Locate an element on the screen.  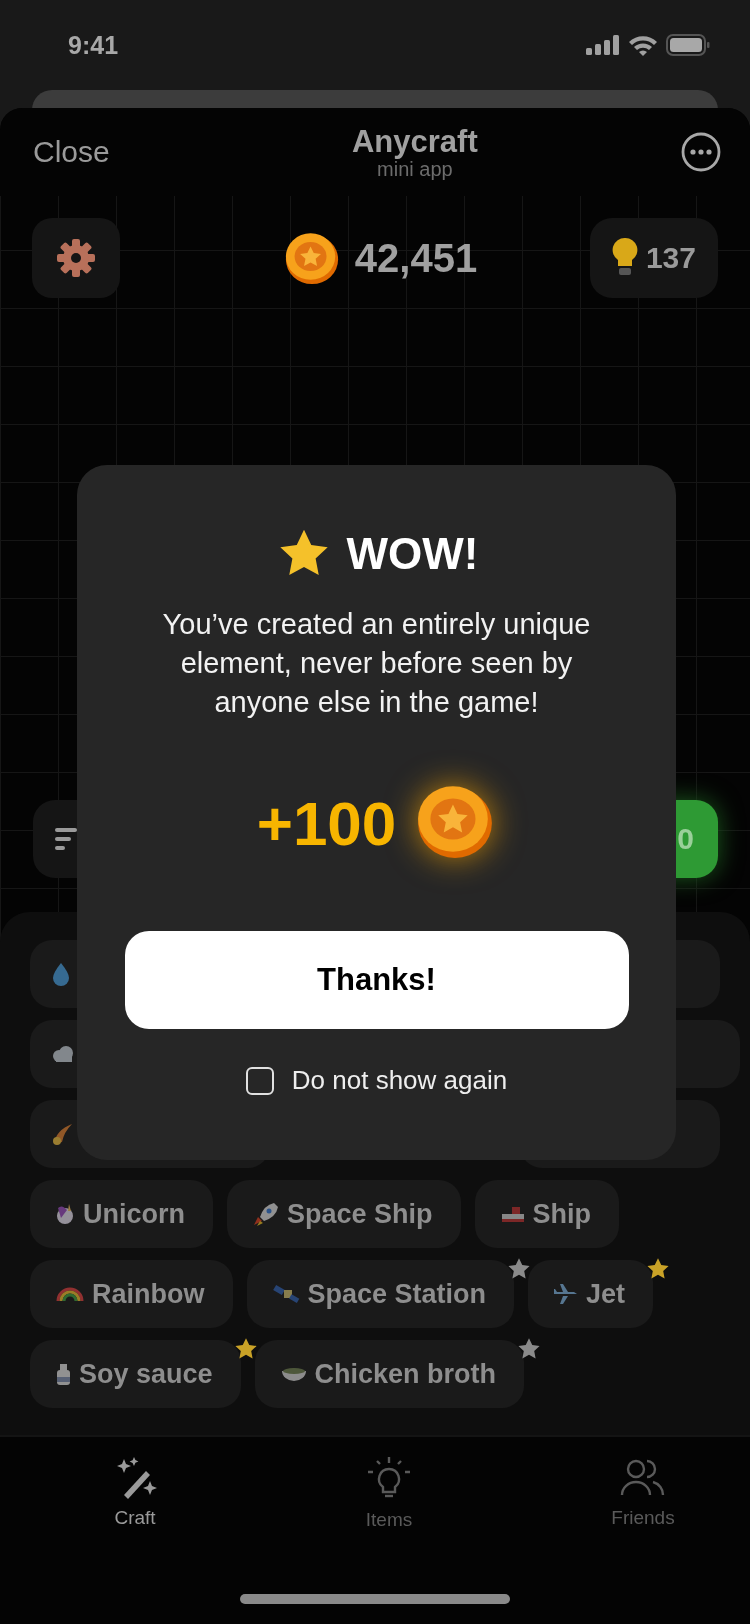
signal-icon is located at coordinates (603, 45).